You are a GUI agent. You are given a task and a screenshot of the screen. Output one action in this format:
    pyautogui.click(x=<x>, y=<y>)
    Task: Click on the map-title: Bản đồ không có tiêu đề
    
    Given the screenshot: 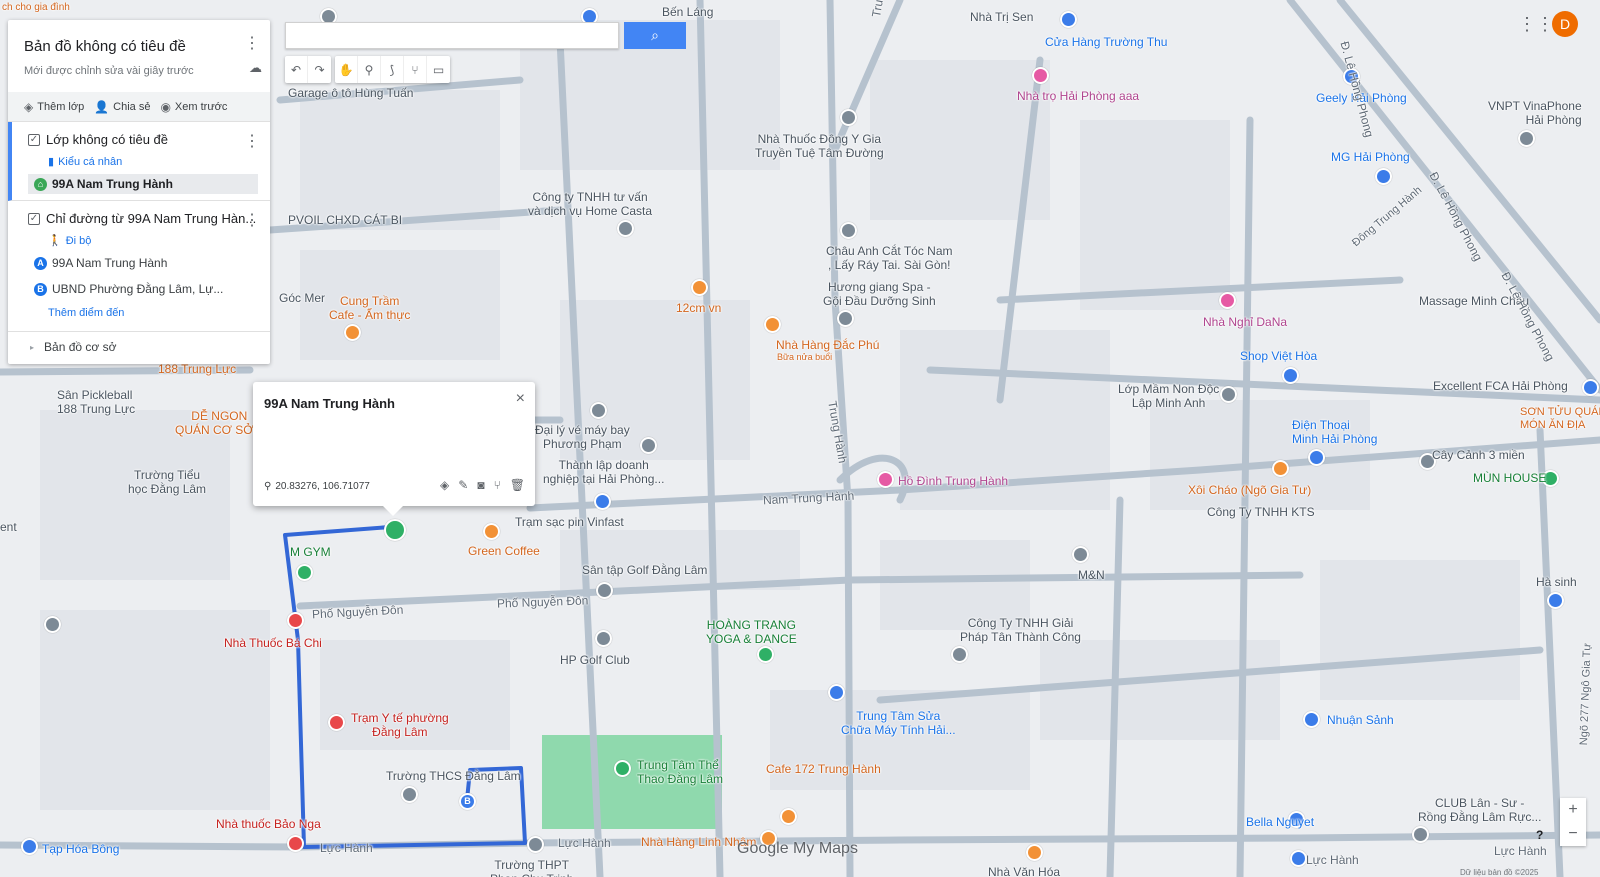 What is the action you would take?
    pyautogui.click(x=139, y=46)
    